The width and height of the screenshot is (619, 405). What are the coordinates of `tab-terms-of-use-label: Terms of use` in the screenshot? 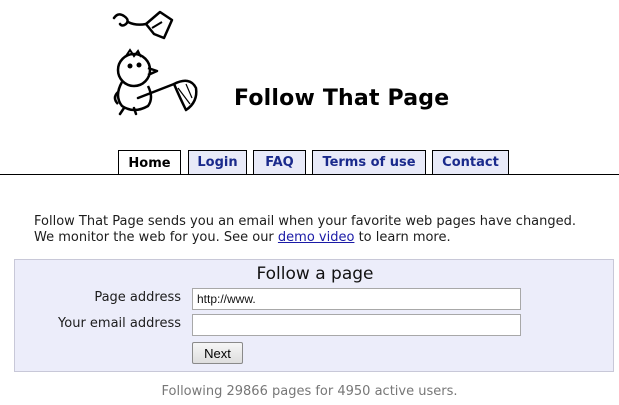 It's located at (369, 162).